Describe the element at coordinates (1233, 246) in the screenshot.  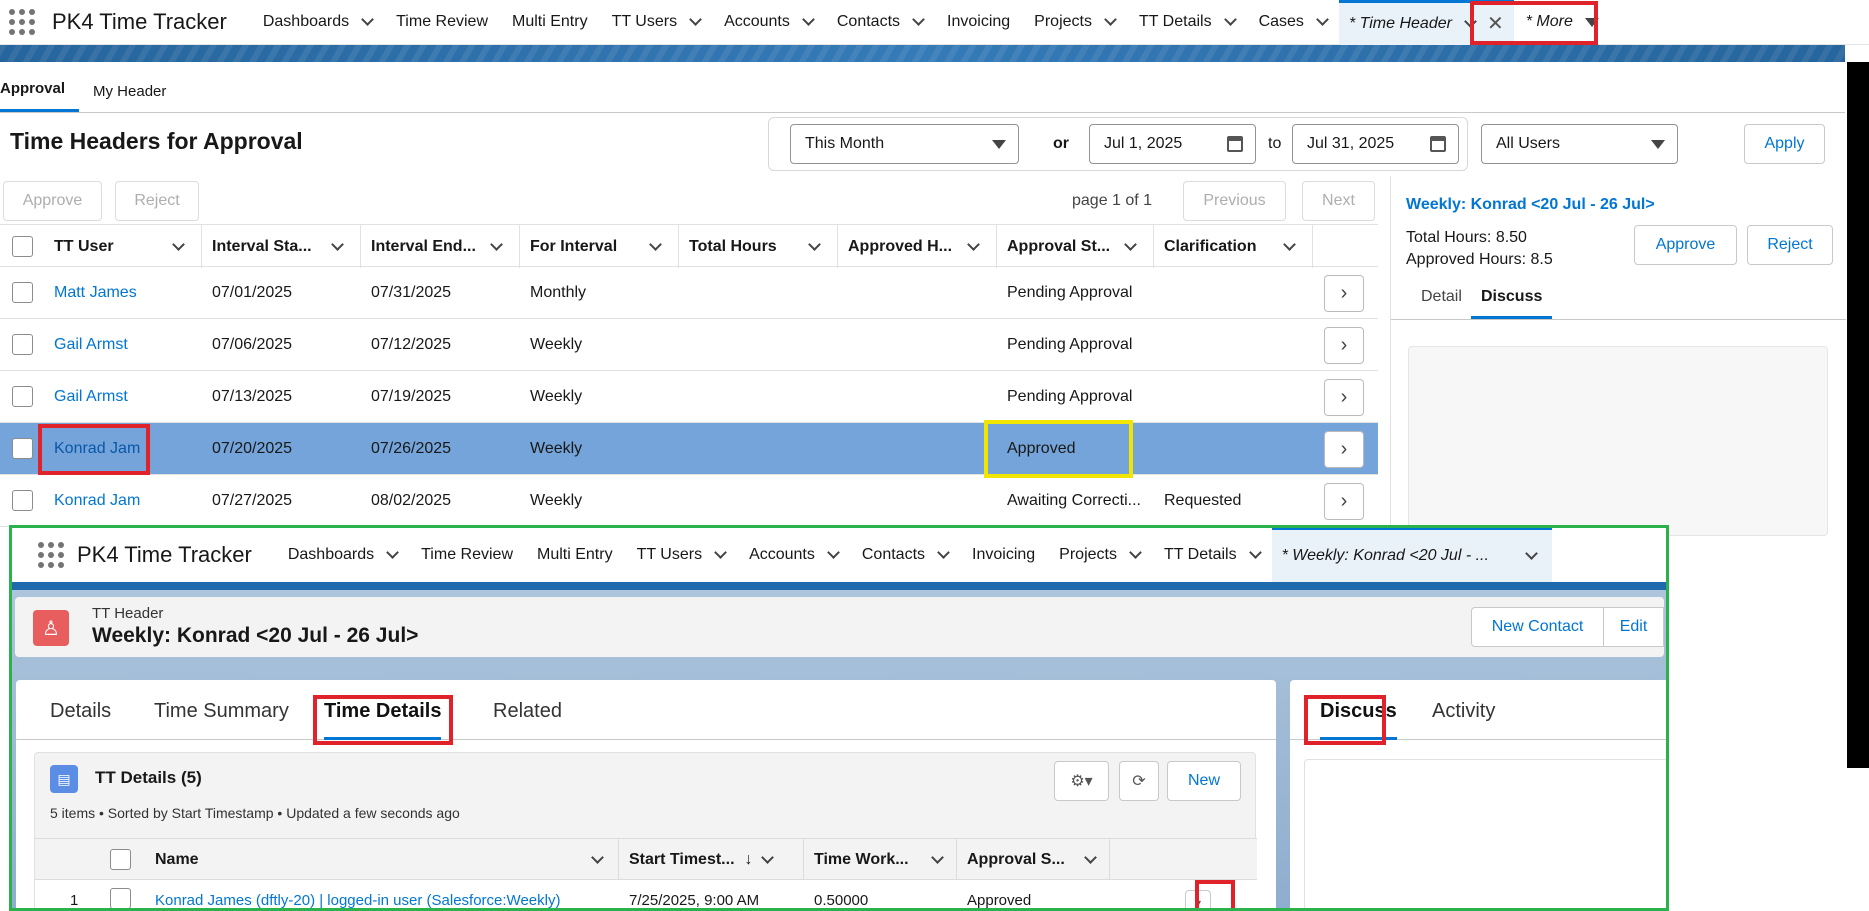
I see `column-header: Clarification` at that location.